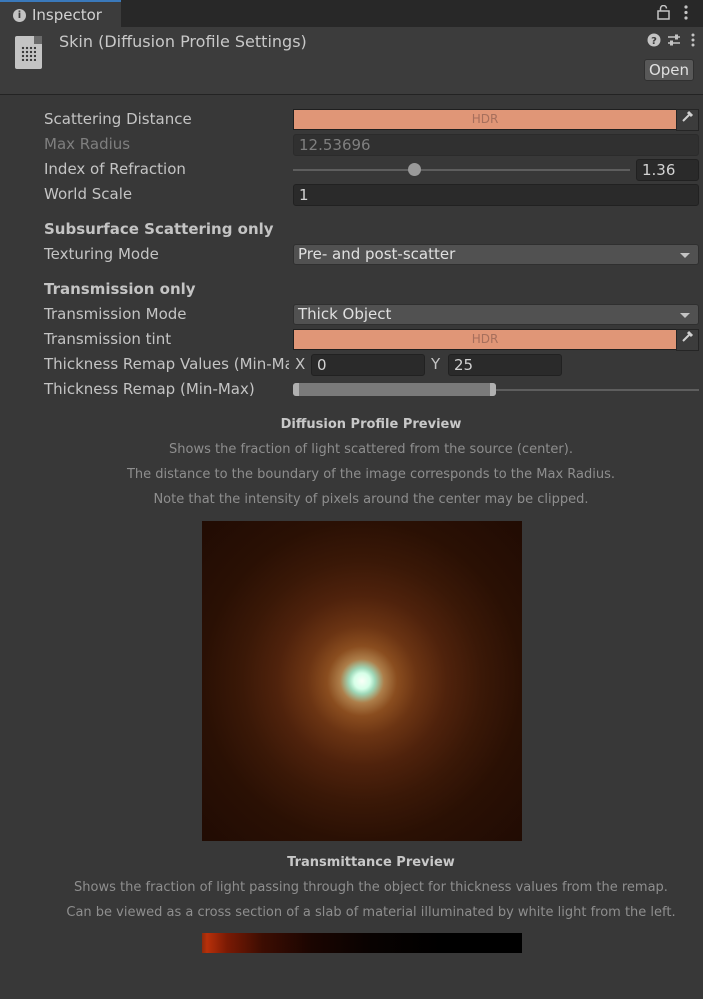 Image resolution: width=703 pixels, height=999 pixels. I want to click on ior-slider-track, so click(461, 170).